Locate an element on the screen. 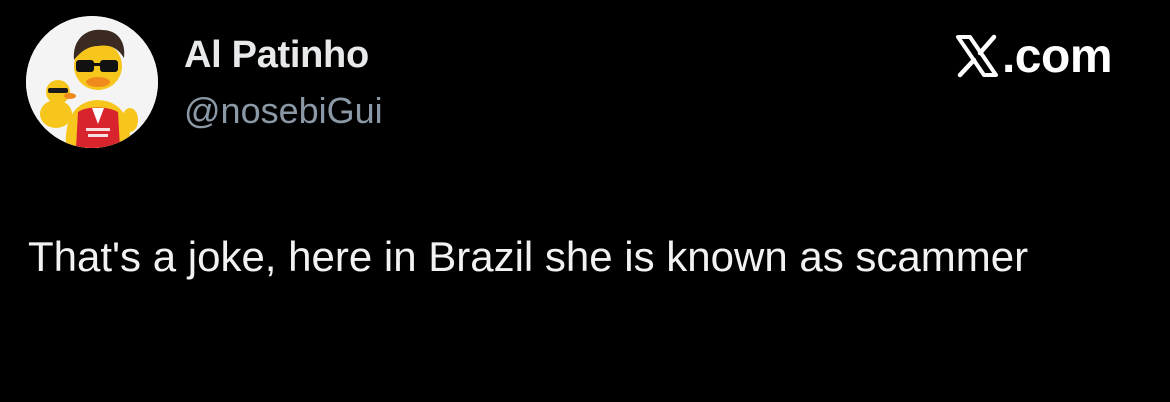  brand-logo: .com is located at coordinates (1033, 56).